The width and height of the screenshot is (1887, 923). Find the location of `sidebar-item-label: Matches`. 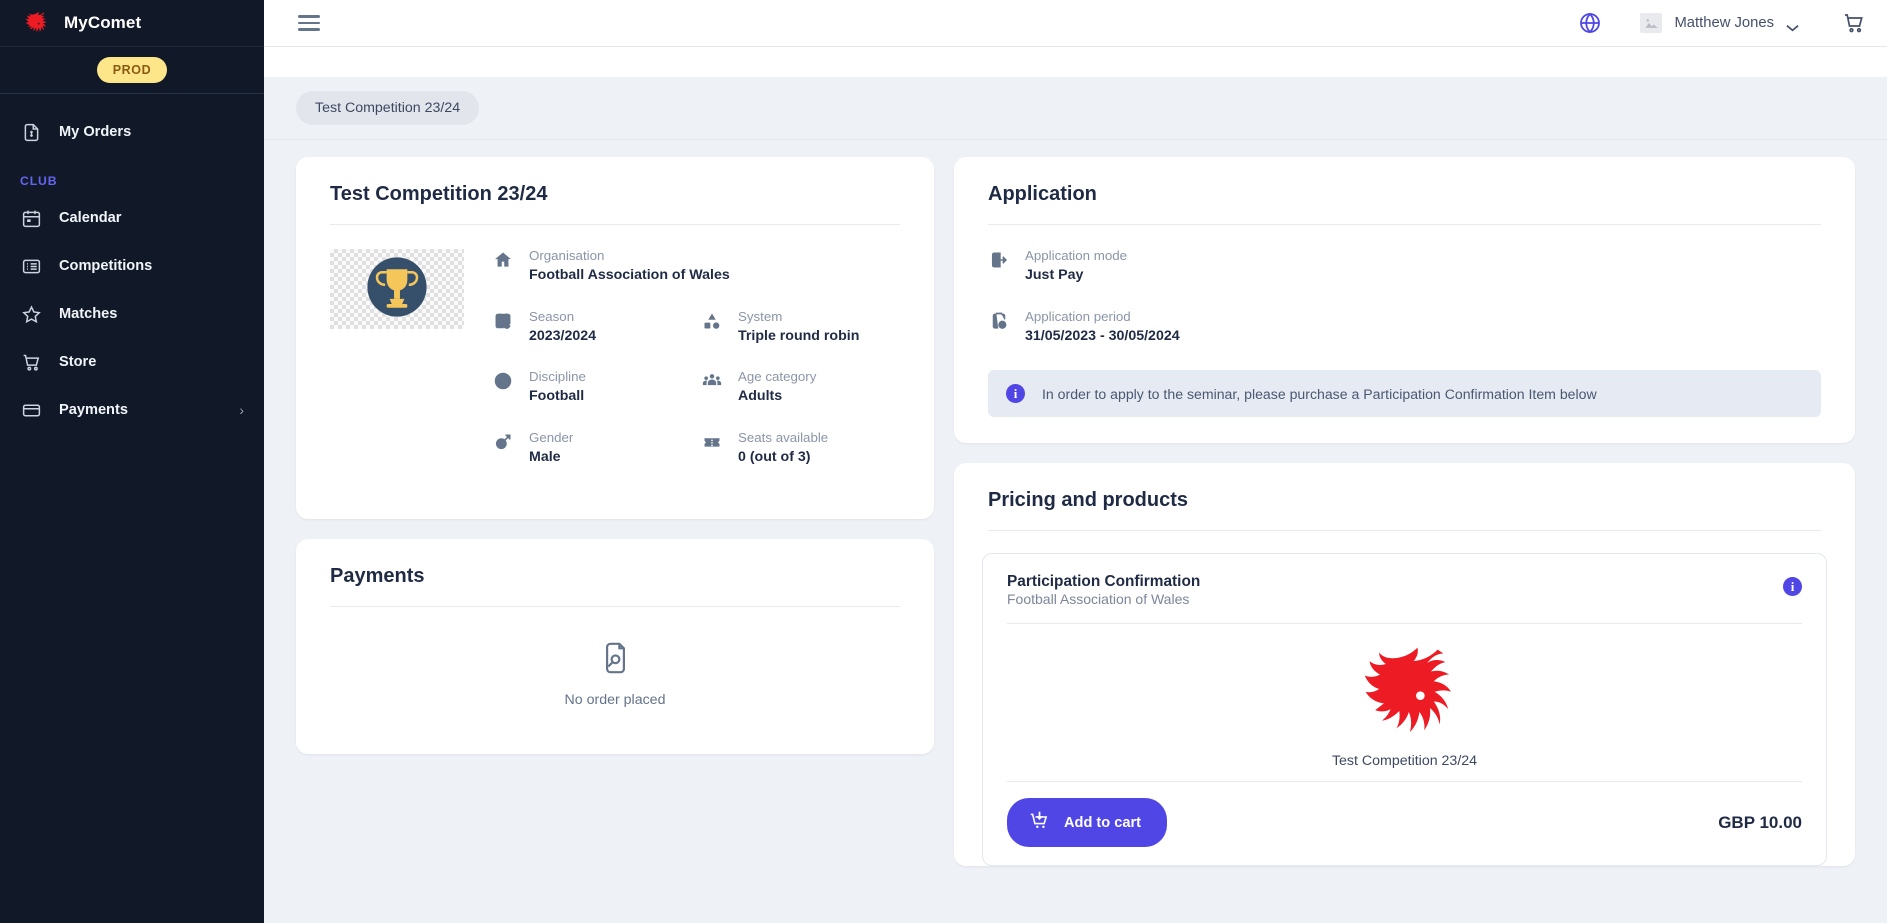

sidebar-item-label: Matches is located at coordinates (88, 314).